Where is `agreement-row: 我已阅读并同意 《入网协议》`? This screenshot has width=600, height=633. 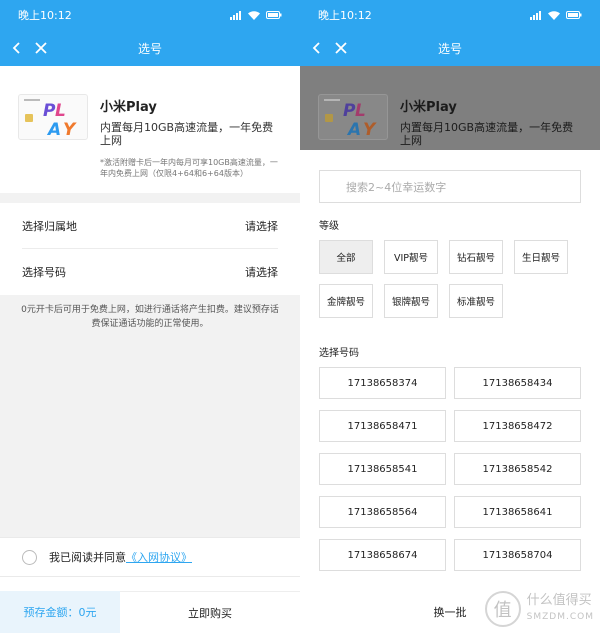
agreement-row: 我已阅读并同意 《入网协议》 is located at coordinates (150, 557).